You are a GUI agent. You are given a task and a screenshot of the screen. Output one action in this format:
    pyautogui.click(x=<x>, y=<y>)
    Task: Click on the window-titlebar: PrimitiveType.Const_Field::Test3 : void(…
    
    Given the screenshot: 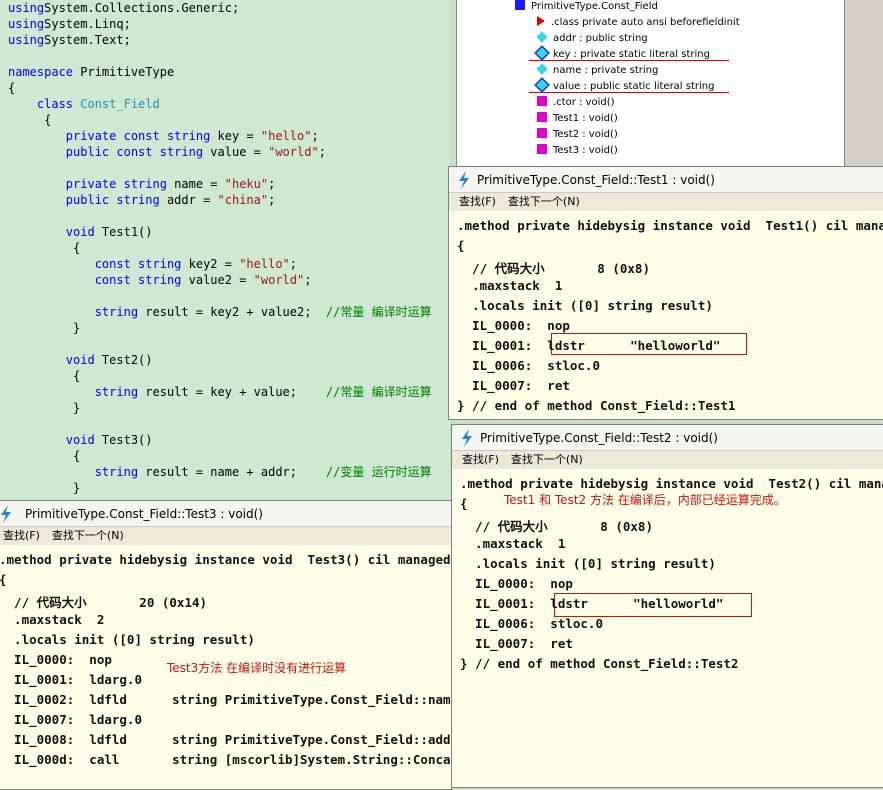 What is the action you would take?
    pyautogui.click(x=225, y=514)
    